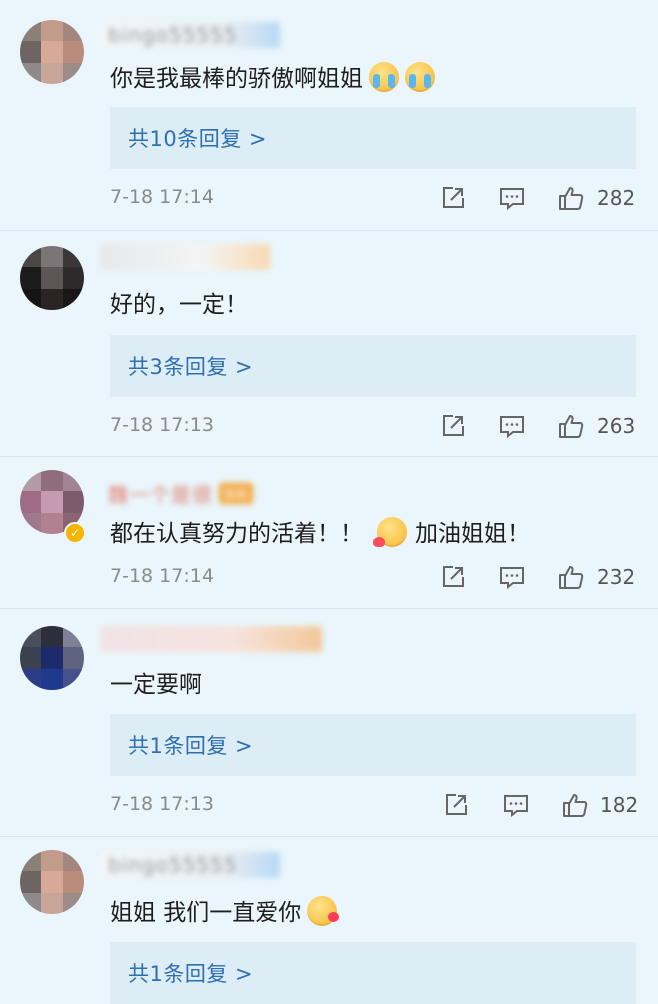 The width and height of the screenshot is (658, 1004). What do you see at coordinates (616, 426) in the screenshot?
I see `like-count: 263` at bounding box center [616, 426].